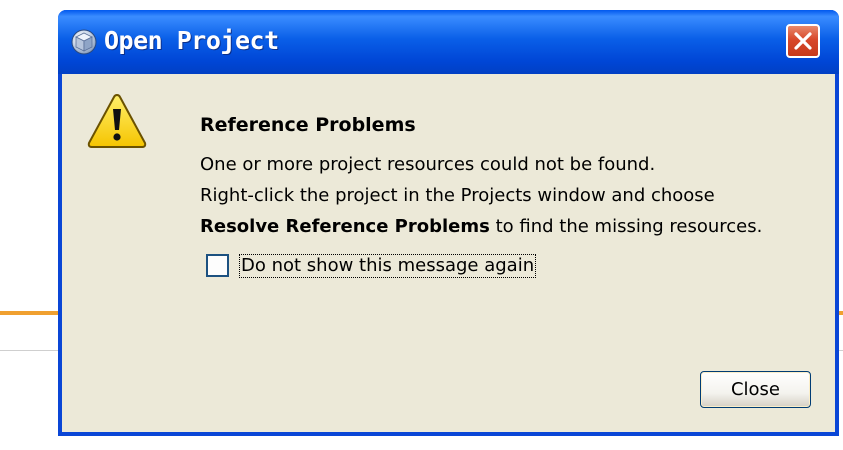 Image resolution: width=843 pixels, height=450 pixels. What do you see at coordinates (308, 125) in the screenshot?
I see `message-heading: Reference Problems` at bounding box center [308, 125].